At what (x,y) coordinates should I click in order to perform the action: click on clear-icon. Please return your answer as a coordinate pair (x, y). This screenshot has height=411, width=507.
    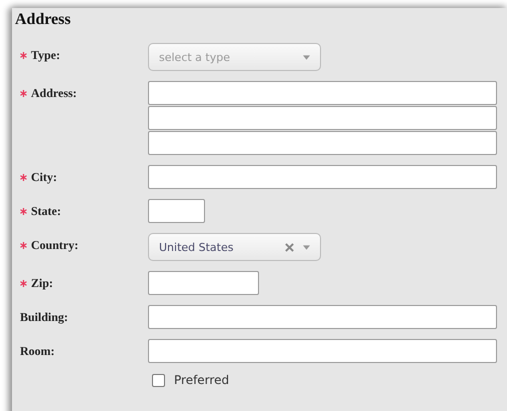
    Looking at the image, I should click on (289, 247).